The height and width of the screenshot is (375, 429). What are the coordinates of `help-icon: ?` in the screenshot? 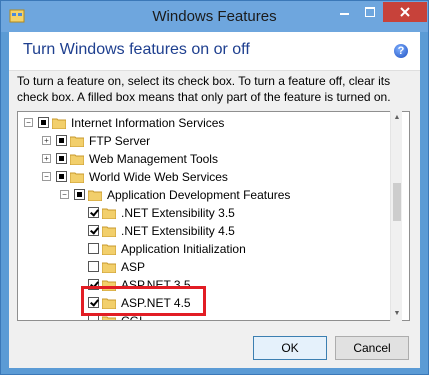 It's located at (401, 51).